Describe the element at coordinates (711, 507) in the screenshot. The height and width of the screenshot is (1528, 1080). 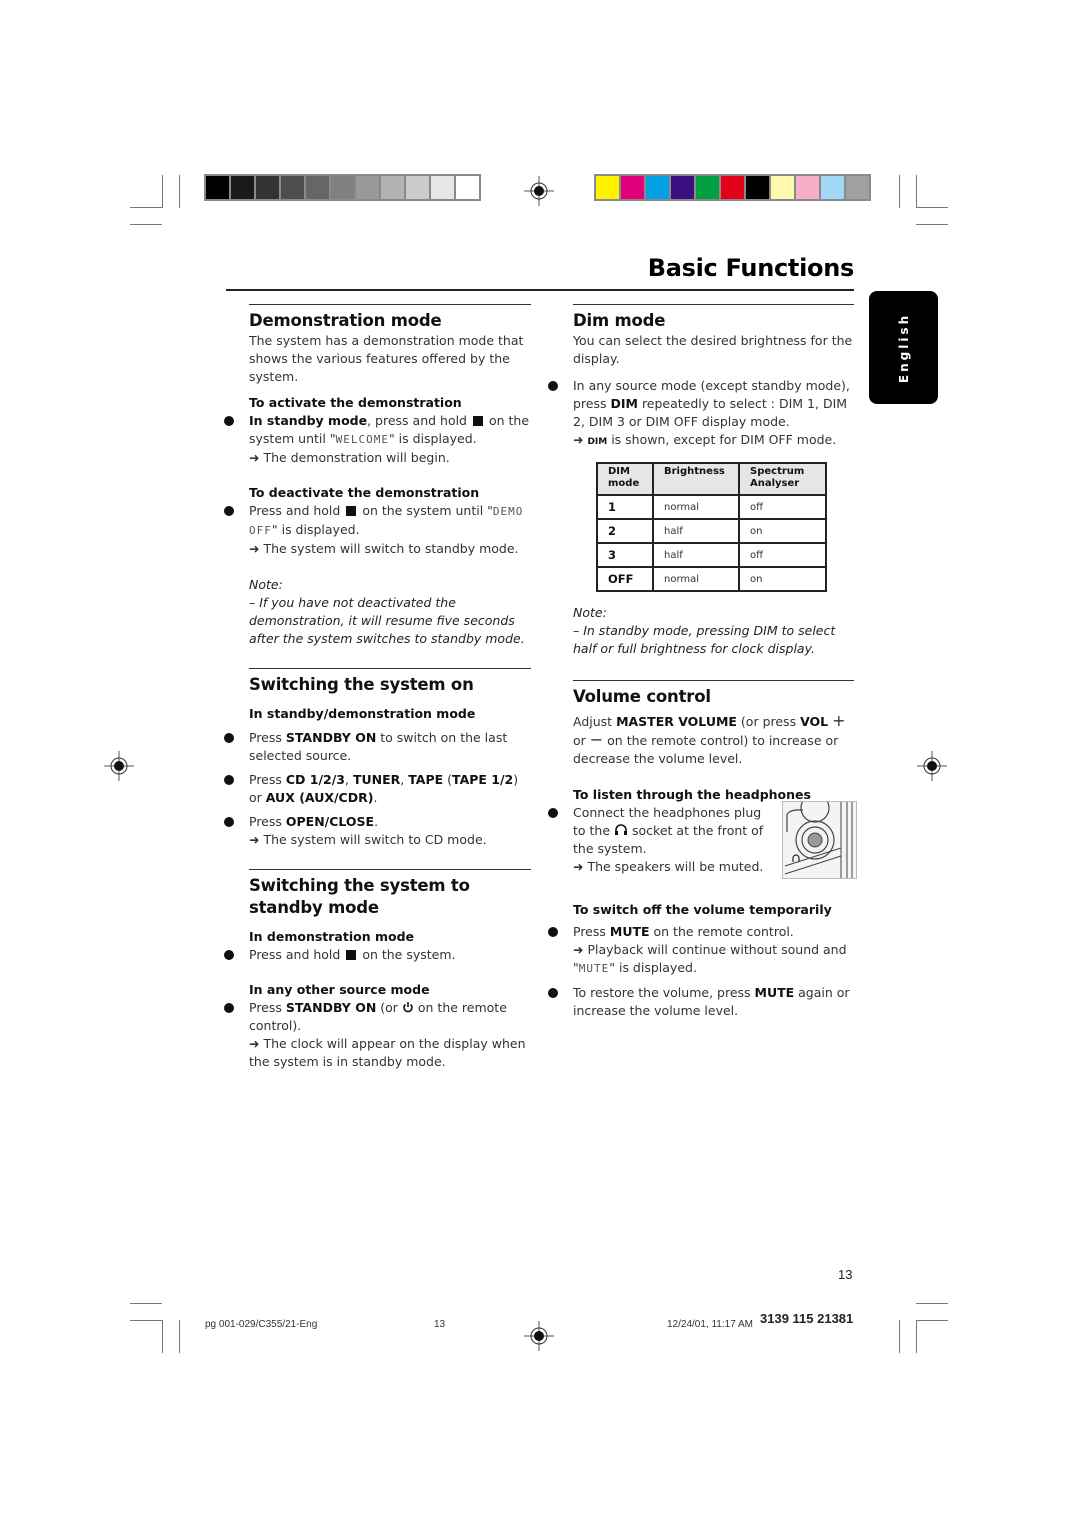
I see `table-row: 1 normal off` at that location.